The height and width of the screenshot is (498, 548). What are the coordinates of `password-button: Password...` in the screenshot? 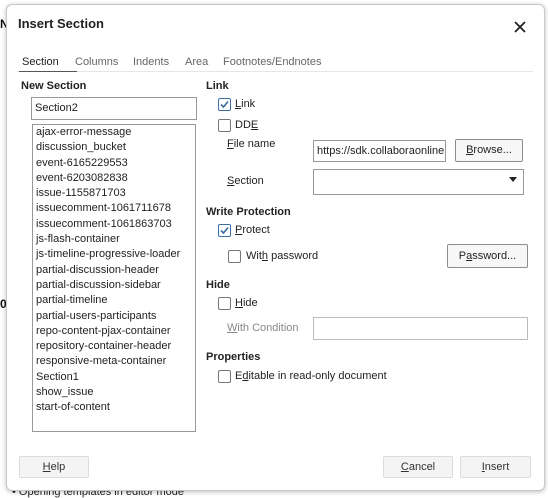 It's located at (487, 256).